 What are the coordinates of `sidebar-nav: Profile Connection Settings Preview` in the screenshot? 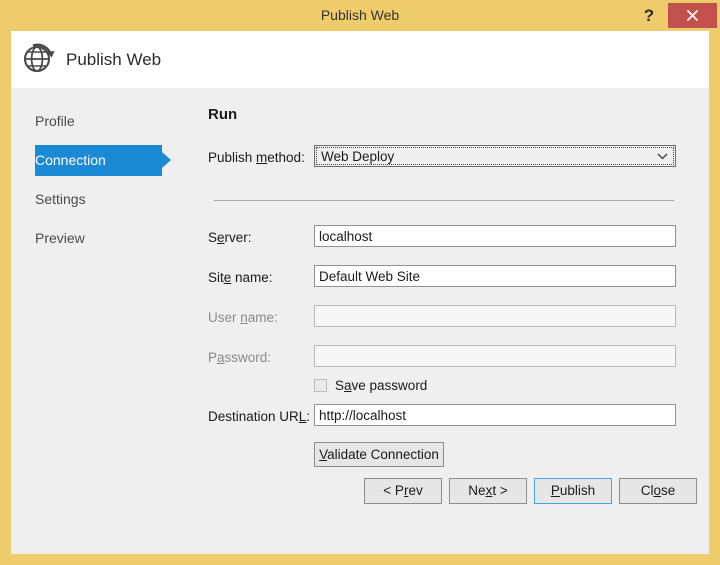 It's located at (106, 184).